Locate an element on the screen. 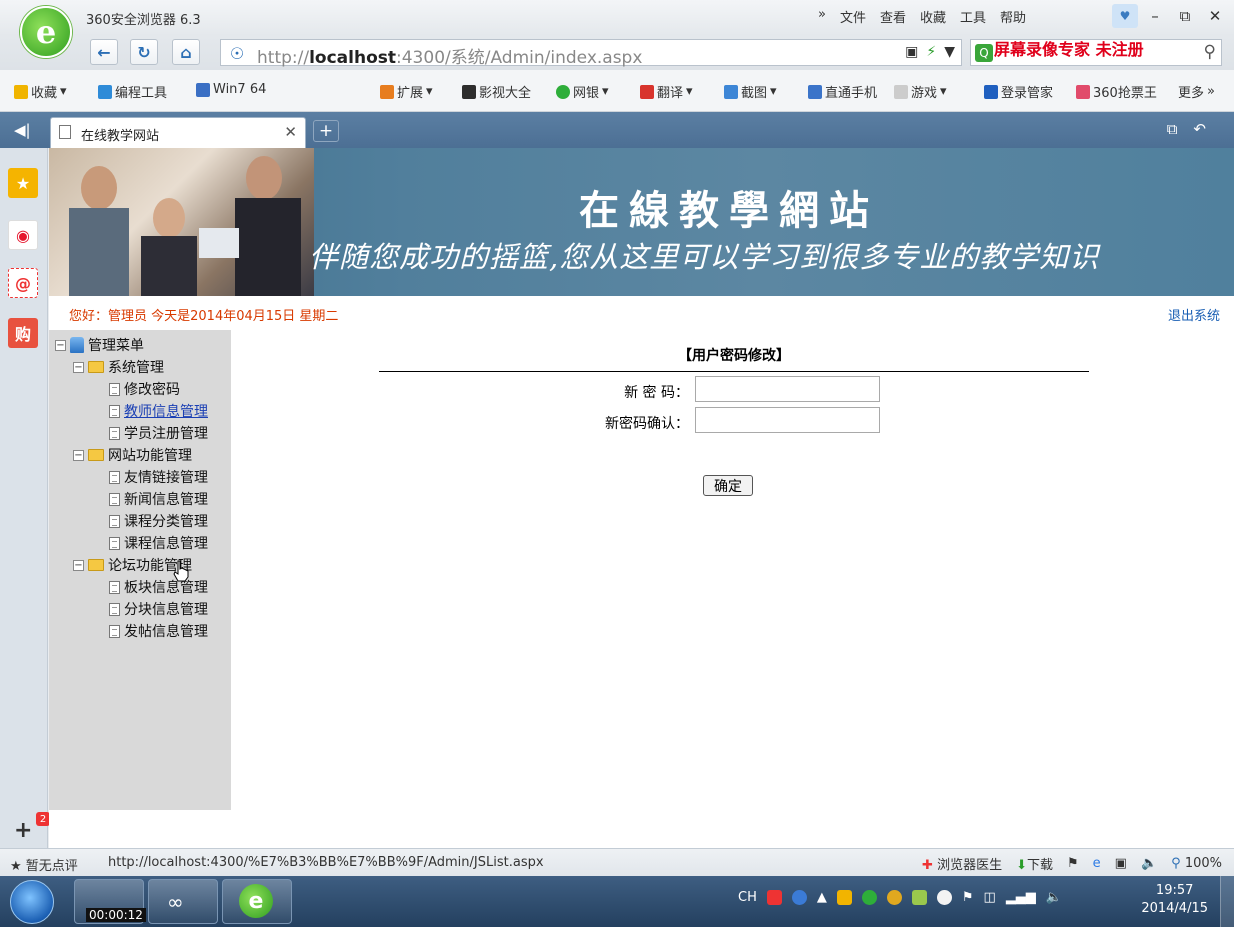 The height and width of the screenshot is (927, 1234). menu-item-student-register: 学员注册管理 is located at coordinates (158, 433).